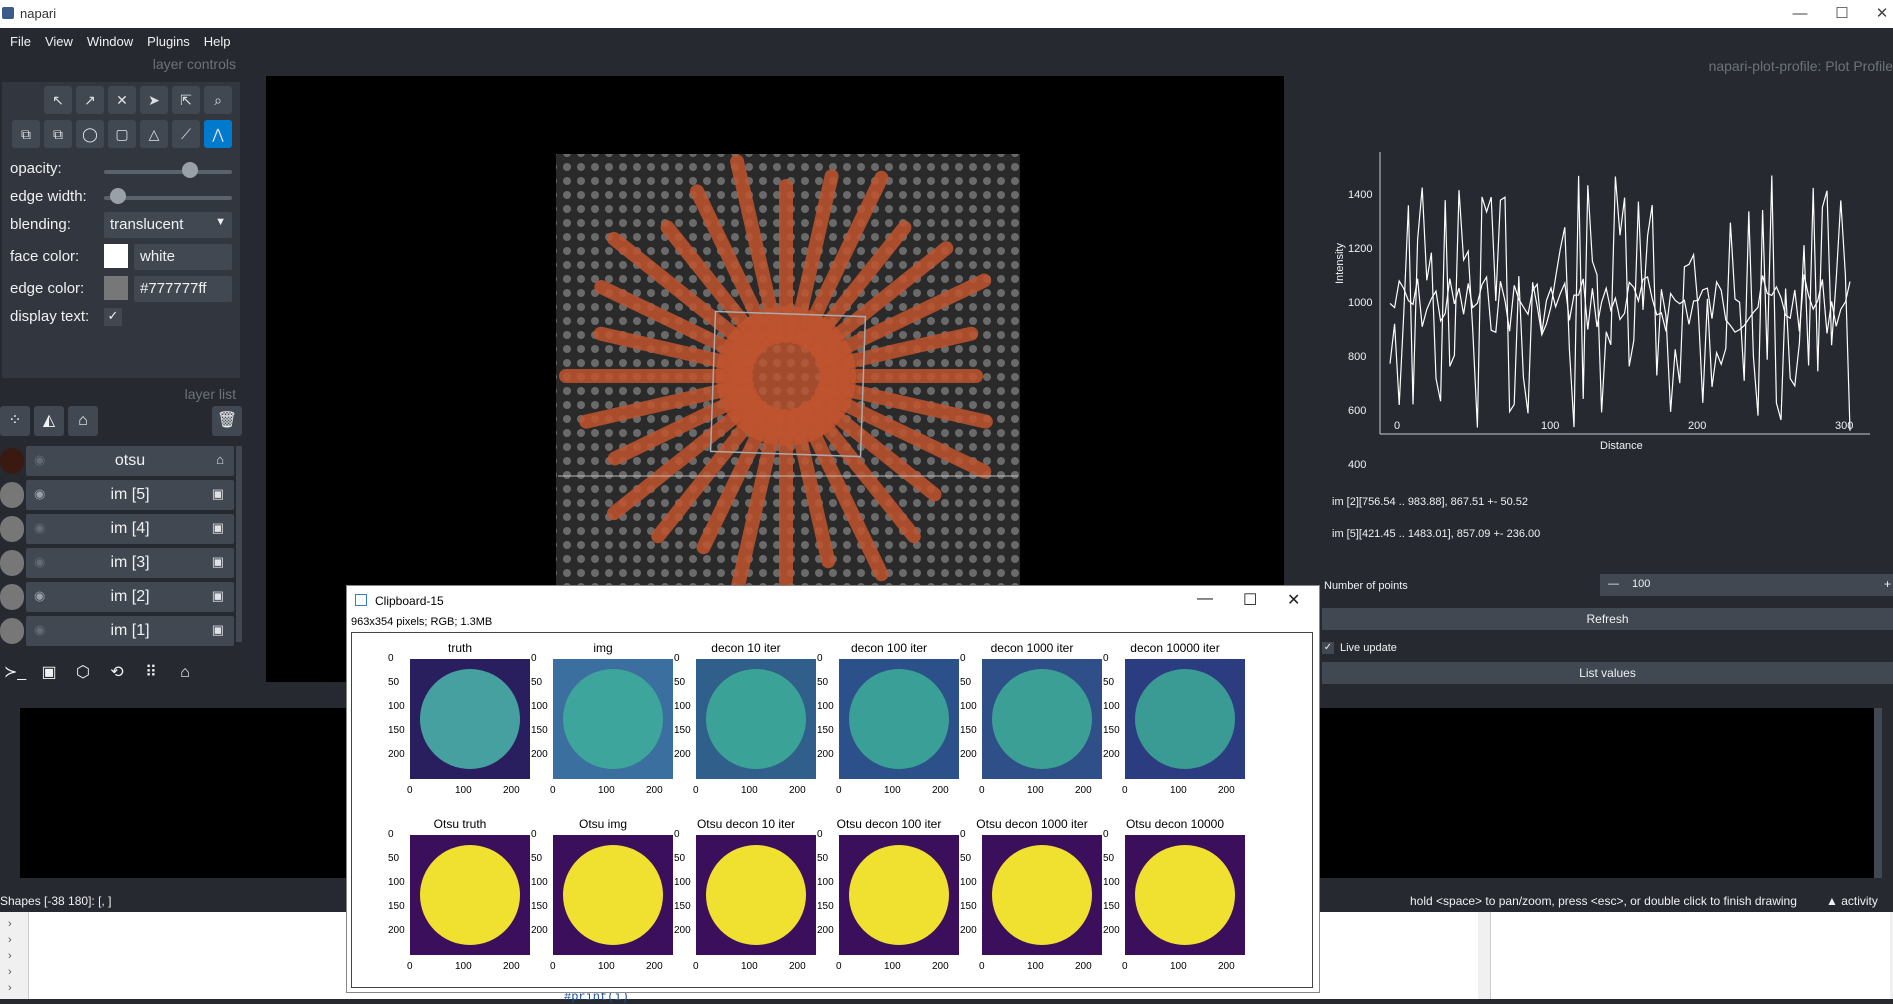 Image resolution: width=1893 pixels, height=1004 pixels. I want to click on display-text-checkbox: ✓, so click(113, 317).